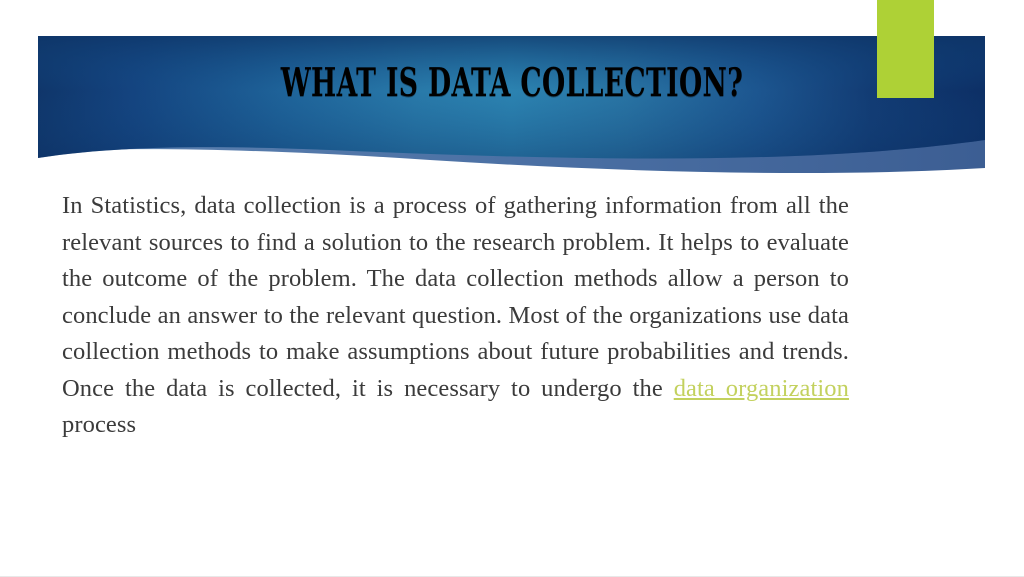 The image size is (1024, 577). What do you see at coordinates (512, 82) in the screenshot?
I see `page-title: WHAT IS DATA COLLECTION?` at bounding box center [512, 82].